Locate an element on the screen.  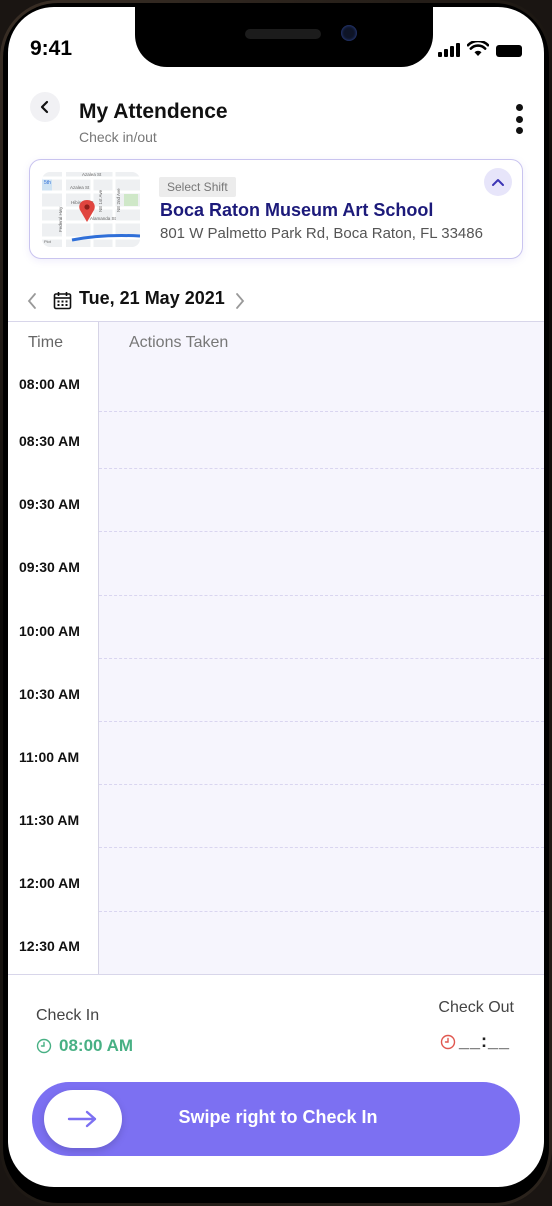
status-time: 9:41 is located at coordinates (51, 48).